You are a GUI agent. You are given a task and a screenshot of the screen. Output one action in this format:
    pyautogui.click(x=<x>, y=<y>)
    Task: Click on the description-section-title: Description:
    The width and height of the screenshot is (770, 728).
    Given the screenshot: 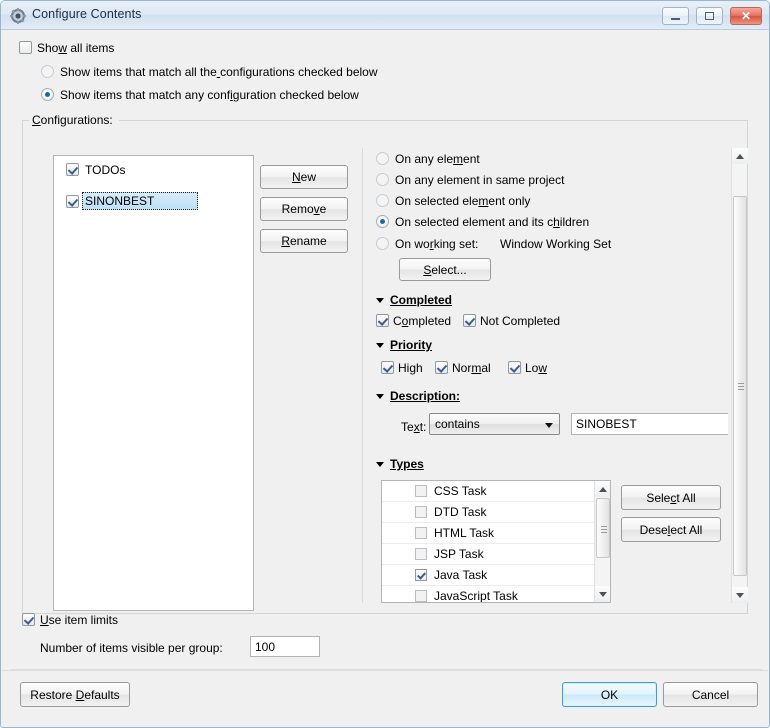 What is the action you would take?
    pyautogui.click(x=425, y=396)
    